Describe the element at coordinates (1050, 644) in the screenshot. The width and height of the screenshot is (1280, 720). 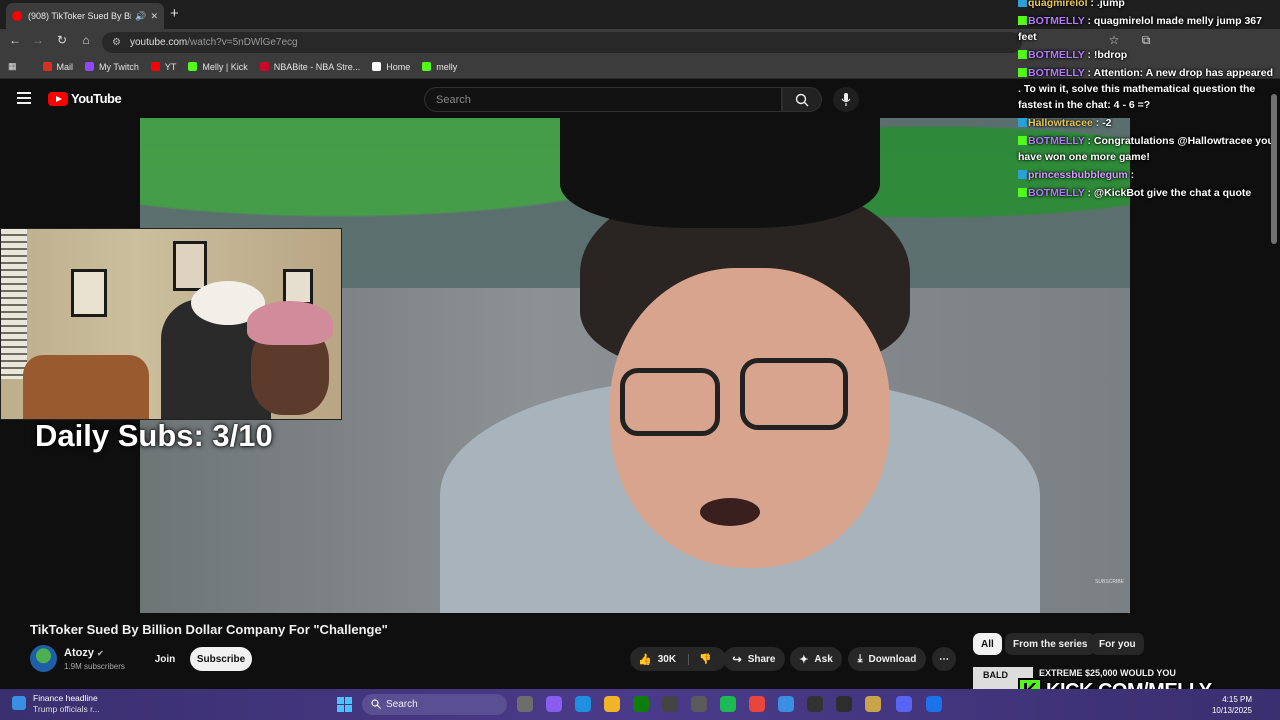
I see `chip-from-the-series: From the series` at that location.